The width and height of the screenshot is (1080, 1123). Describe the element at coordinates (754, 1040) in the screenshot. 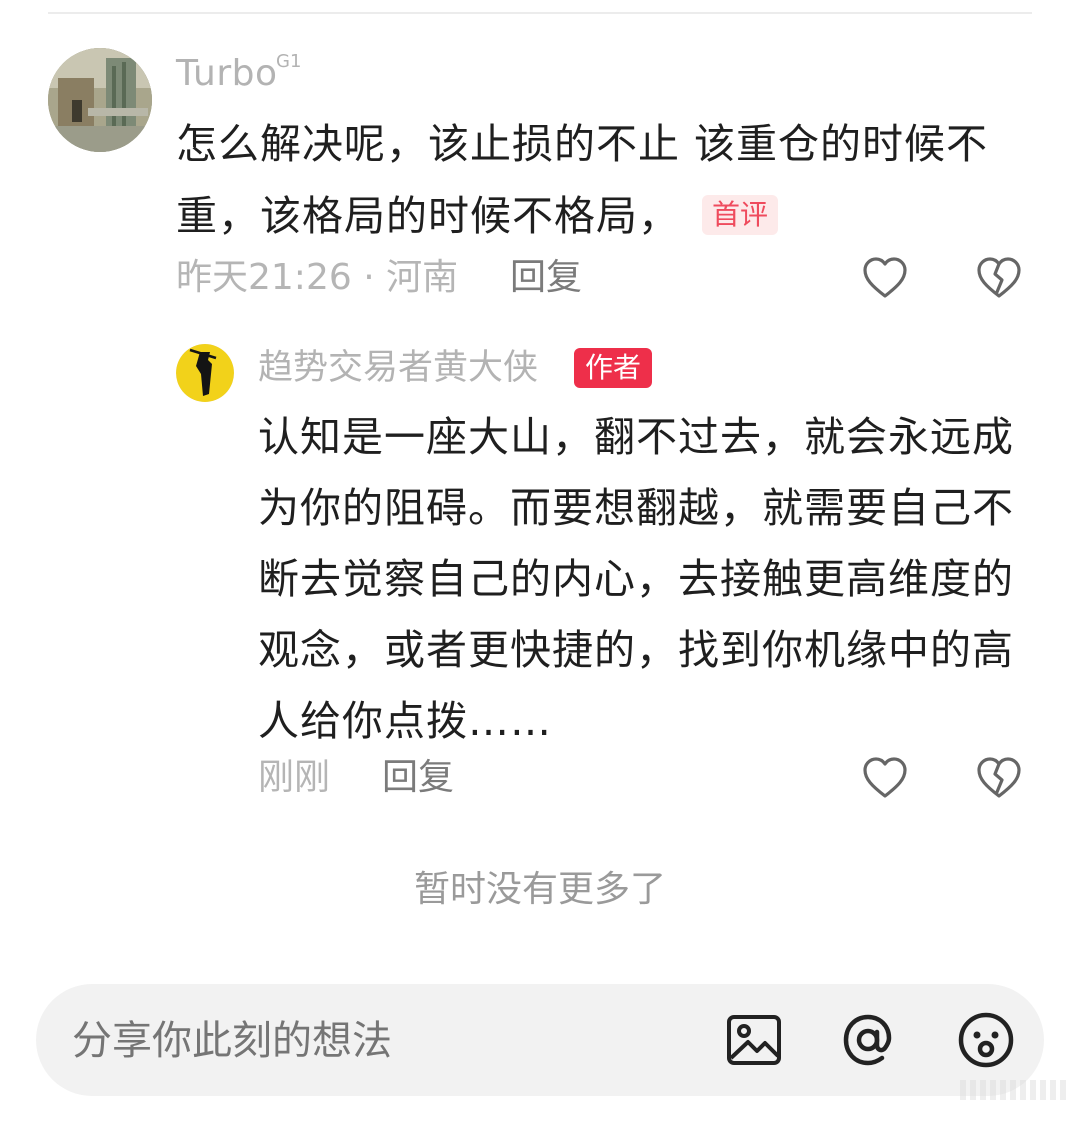

I see `image-icon` at that location.